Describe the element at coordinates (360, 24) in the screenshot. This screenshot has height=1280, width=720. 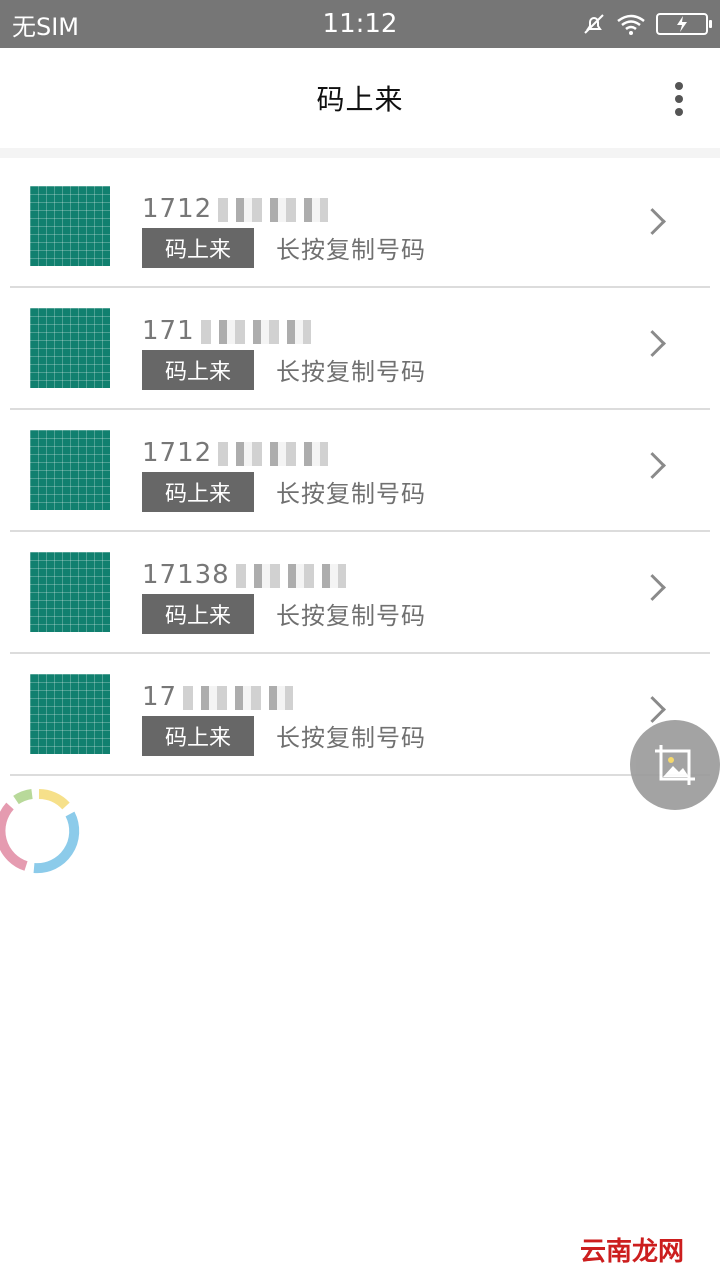
I see `status-bar: 无SIM 11:12` at that location.